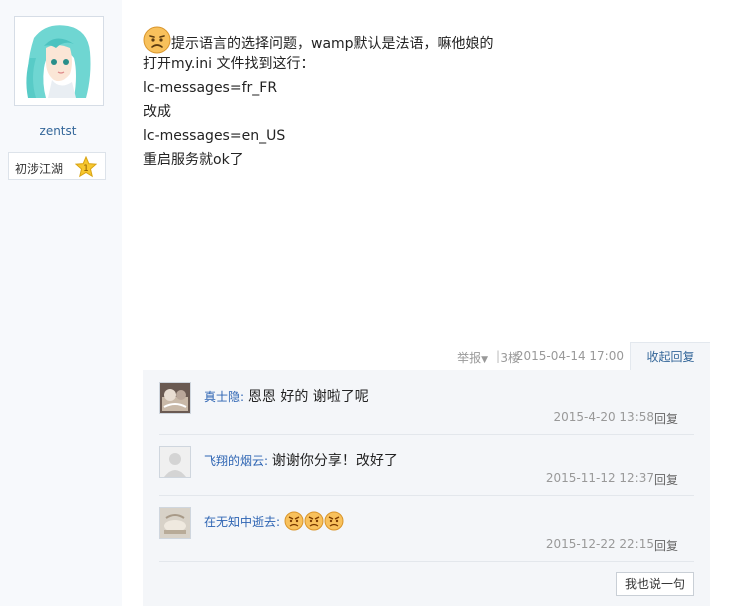 The width and height of the screenshot is (729, 606). I want to click on report-link: 举报▼, so click(472, 357).